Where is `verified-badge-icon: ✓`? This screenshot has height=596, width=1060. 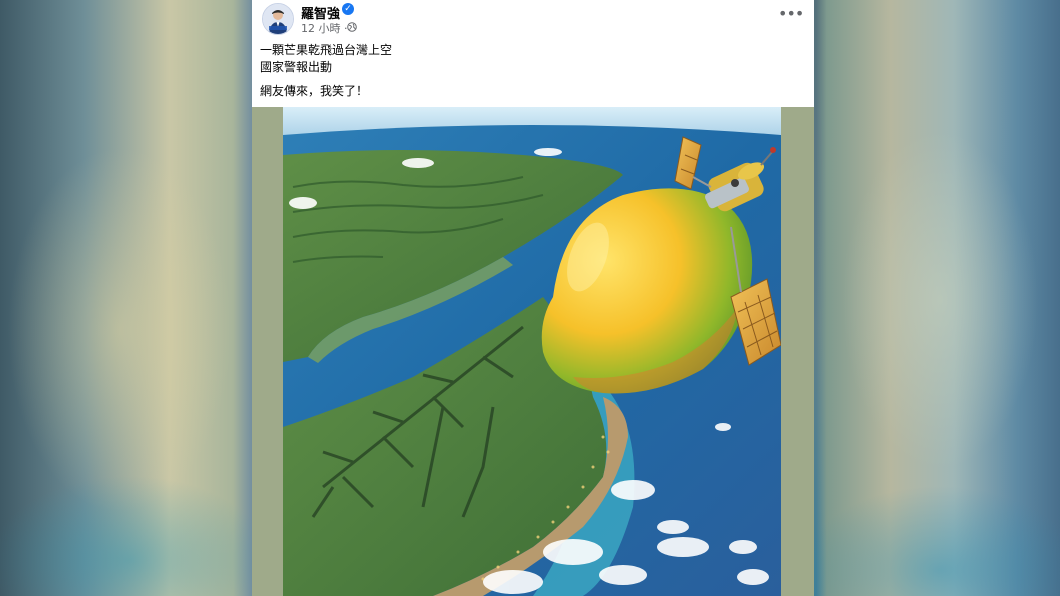 verified-badge-icon: ✓ is located at coordinates (348, 9).